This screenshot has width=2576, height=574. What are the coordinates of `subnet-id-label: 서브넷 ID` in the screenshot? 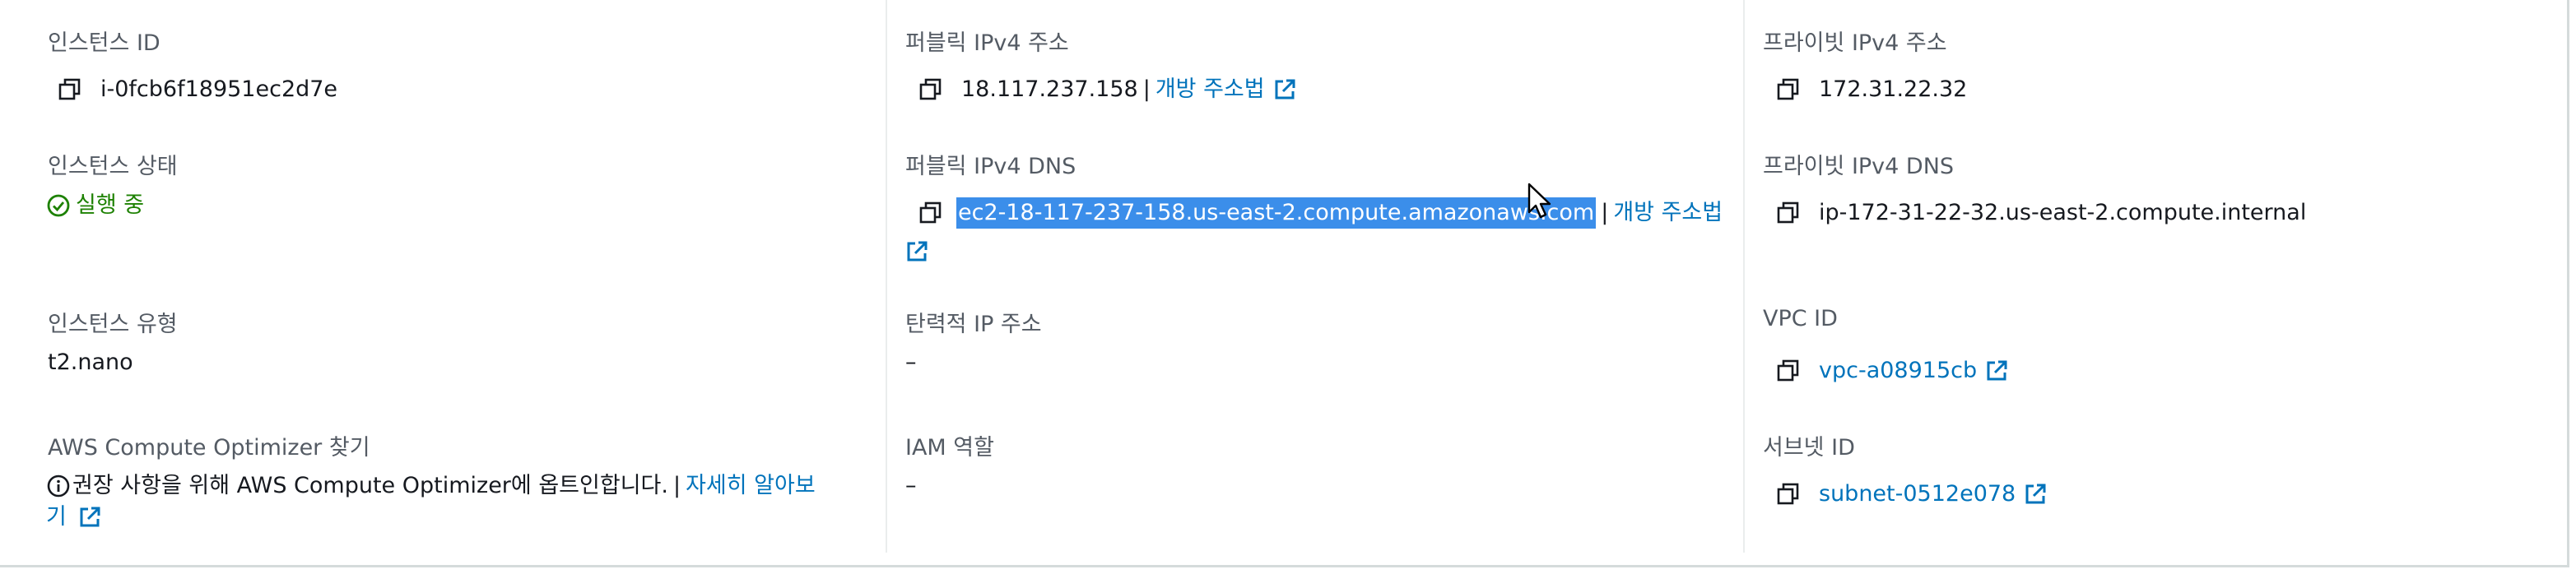 It's located at (1809, 448).